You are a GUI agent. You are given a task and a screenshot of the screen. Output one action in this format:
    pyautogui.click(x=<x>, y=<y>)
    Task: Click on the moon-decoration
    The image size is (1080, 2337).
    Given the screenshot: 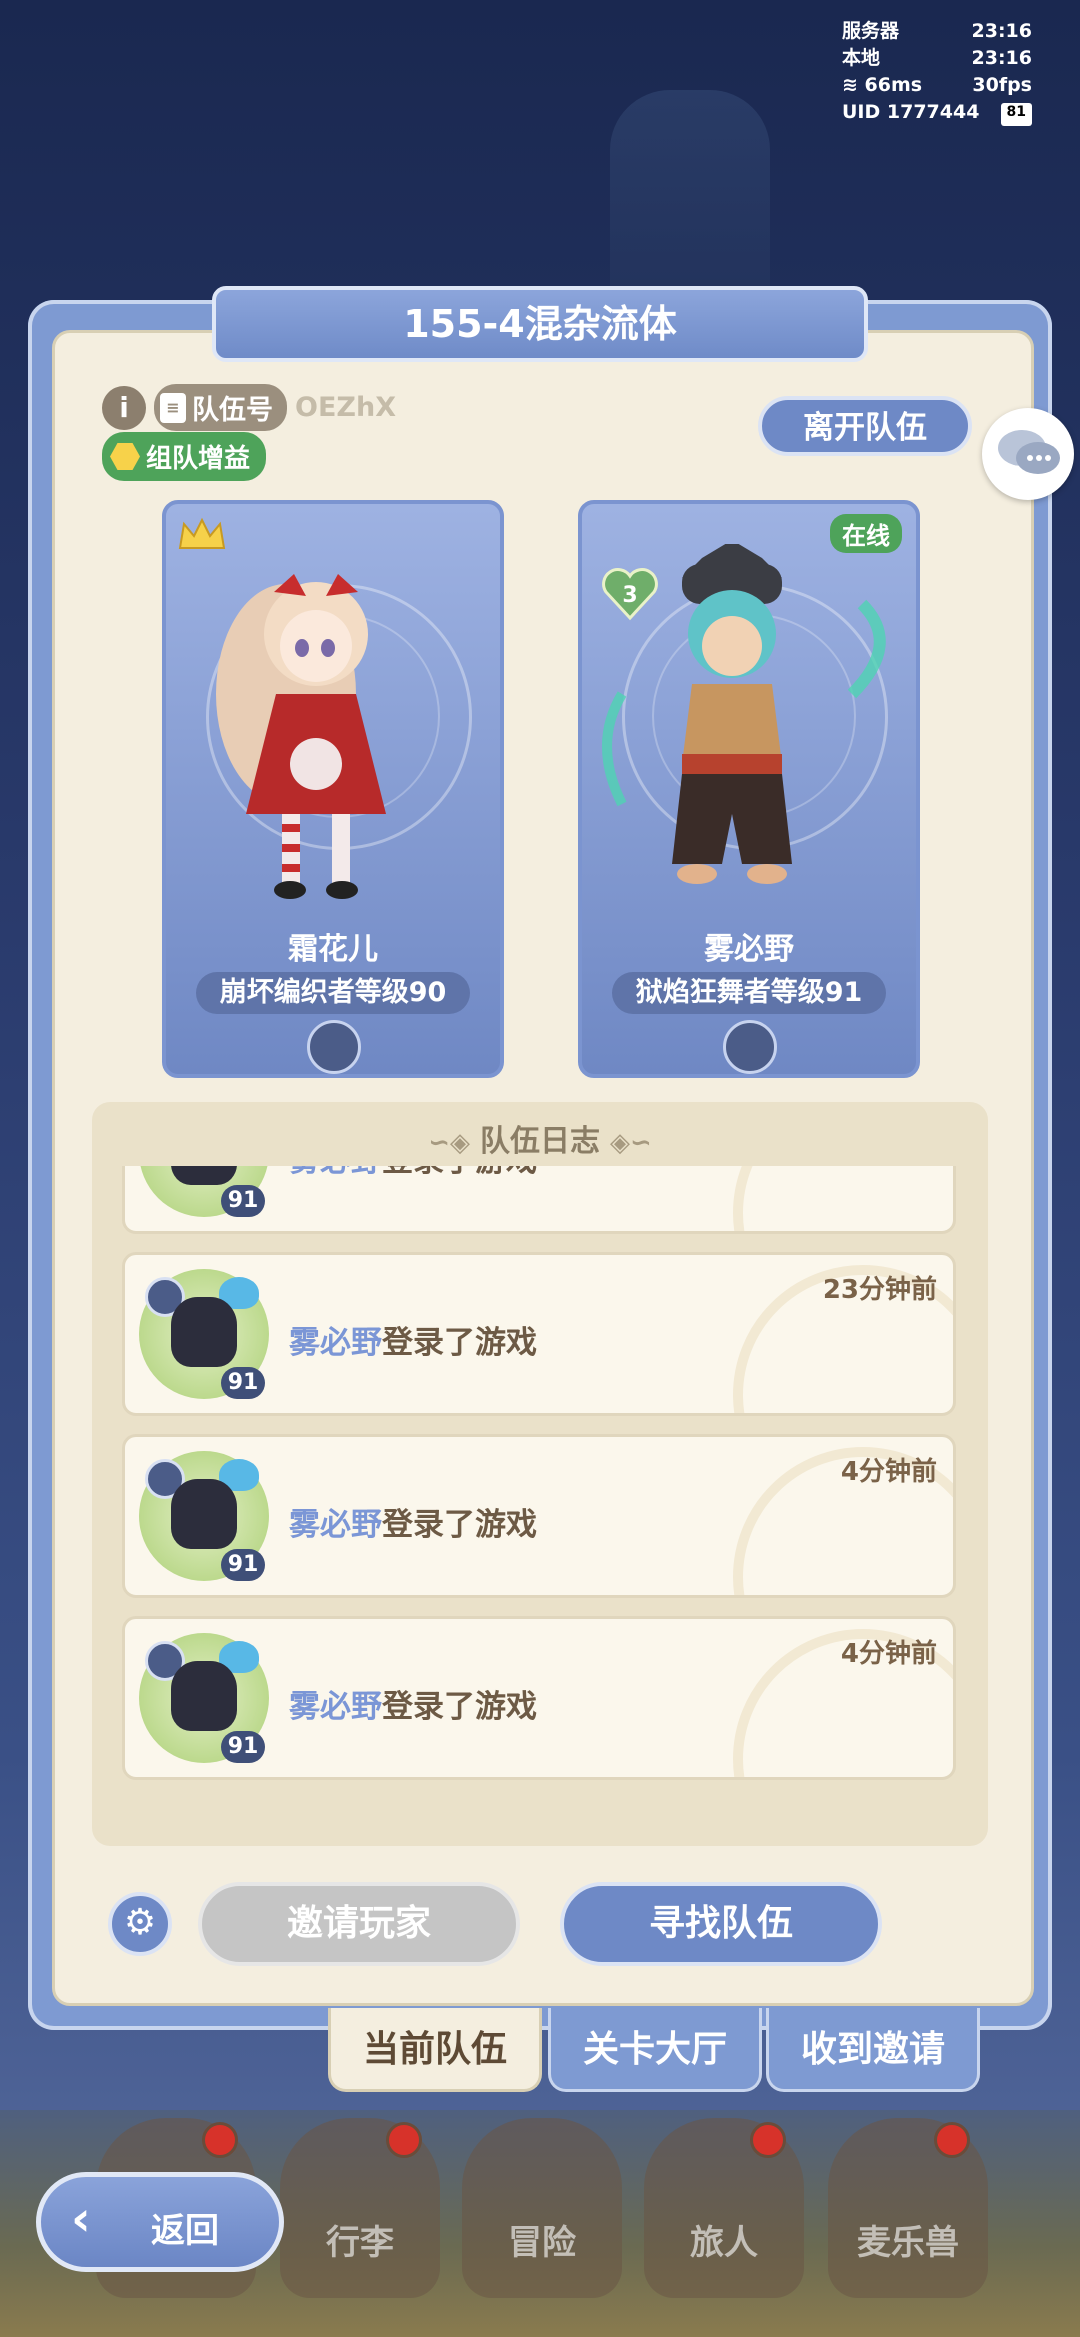 What is the action you would take?
    pyautogui.click(x=843, y=1198)
    